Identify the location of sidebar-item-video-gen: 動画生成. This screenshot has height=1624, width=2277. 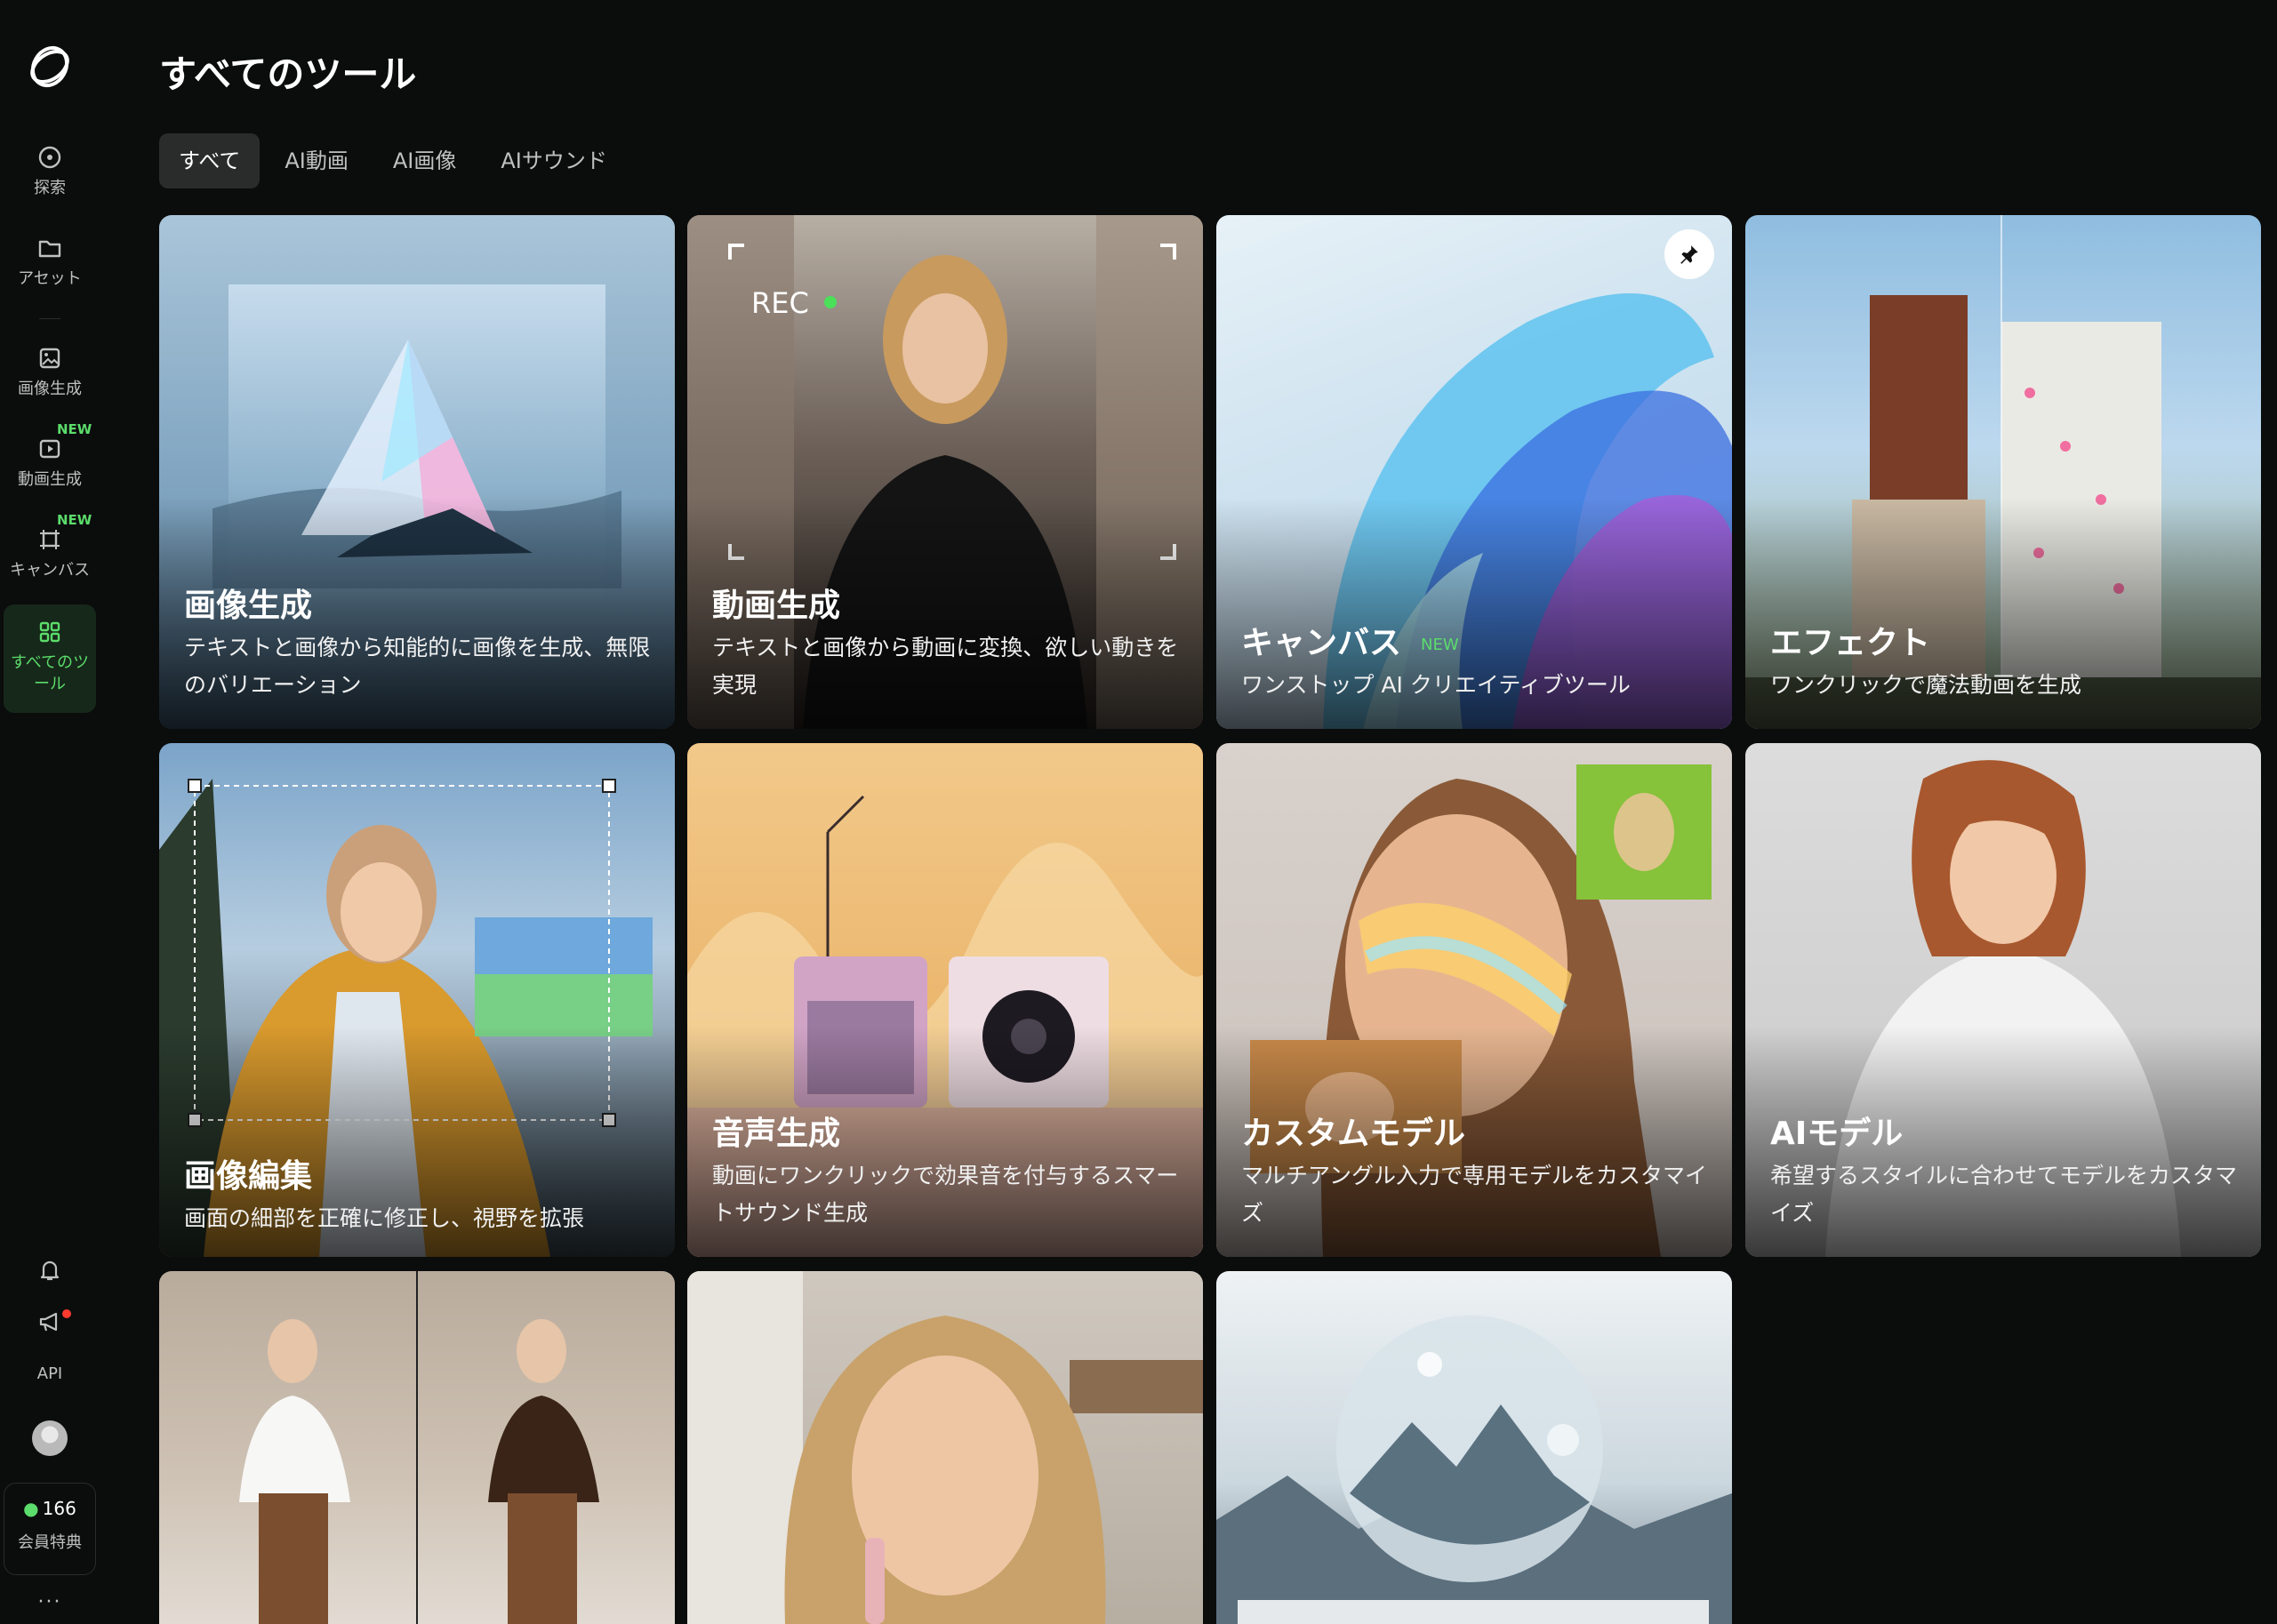
(50, 462).